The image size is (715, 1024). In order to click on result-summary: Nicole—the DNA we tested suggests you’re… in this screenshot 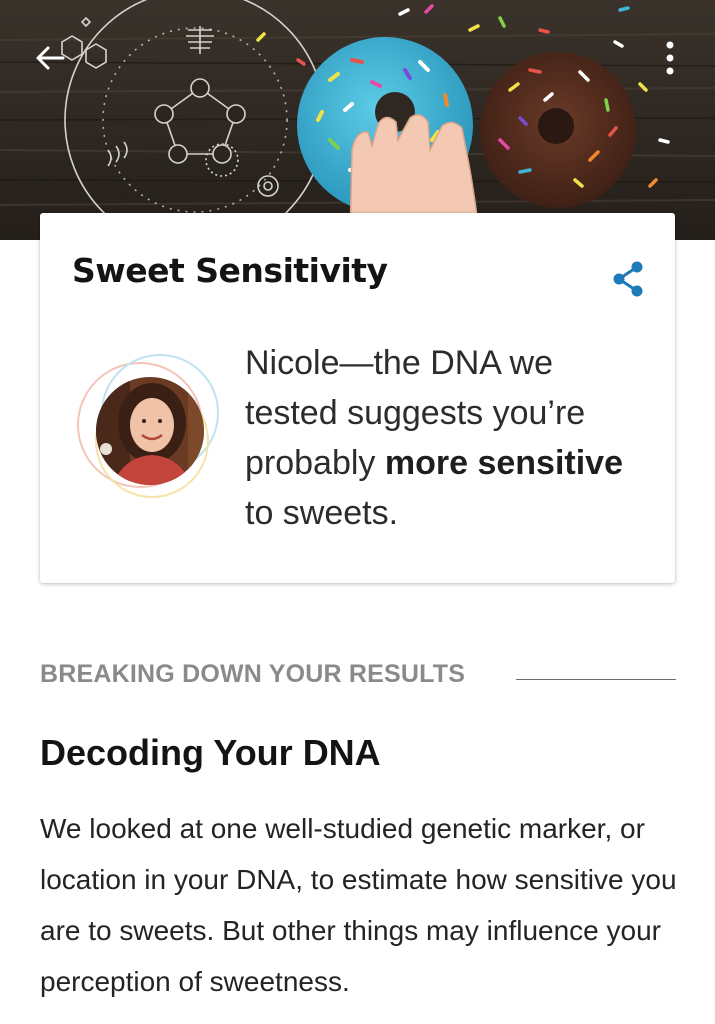, I will do `click(450, 438)`.